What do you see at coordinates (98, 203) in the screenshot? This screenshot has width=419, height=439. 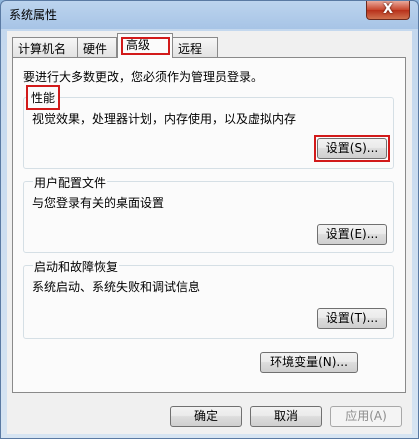 I see `user-profiles-description: 与您登录有关的桌面设置` at bounding box center [98, 203].